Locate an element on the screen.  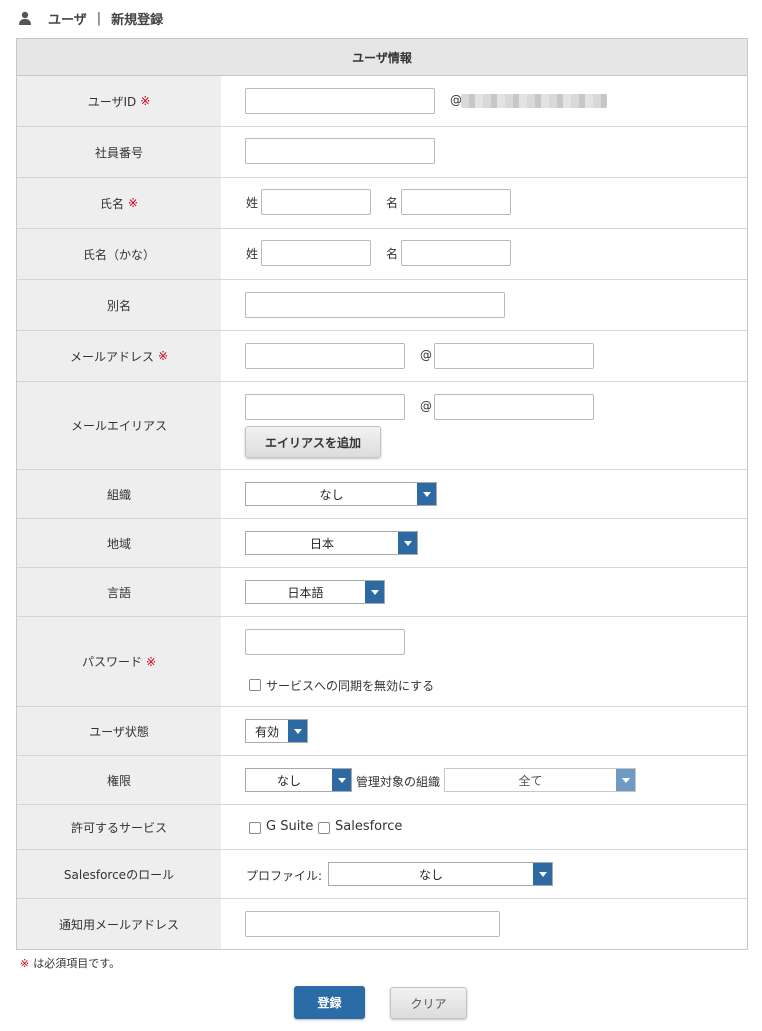
required-note: ※ は必須項目です。 is located at coordinates (70, 963).